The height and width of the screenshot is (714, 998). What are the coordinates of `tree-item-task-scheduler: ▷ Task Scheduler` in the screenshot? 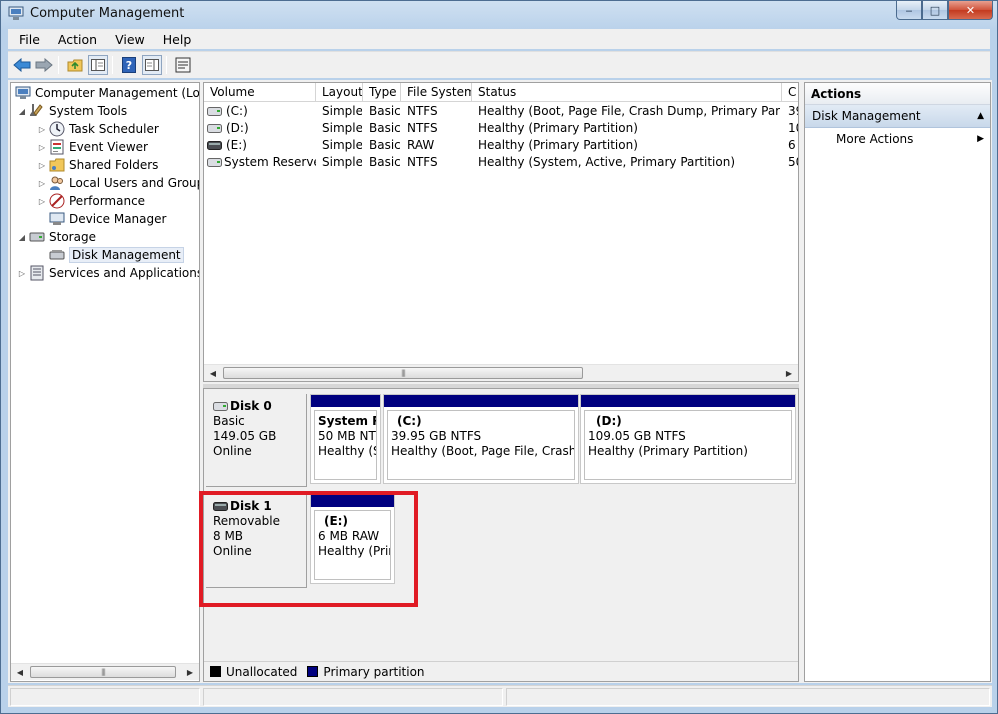 It's located at (98, 129).